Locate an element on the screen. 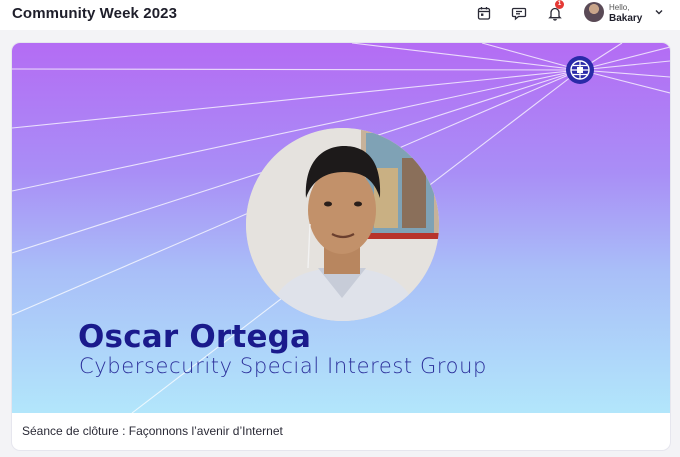 The height and width of the screenshot is (457, 680). bell-icon: 1 is located at coordinates (555, 11).